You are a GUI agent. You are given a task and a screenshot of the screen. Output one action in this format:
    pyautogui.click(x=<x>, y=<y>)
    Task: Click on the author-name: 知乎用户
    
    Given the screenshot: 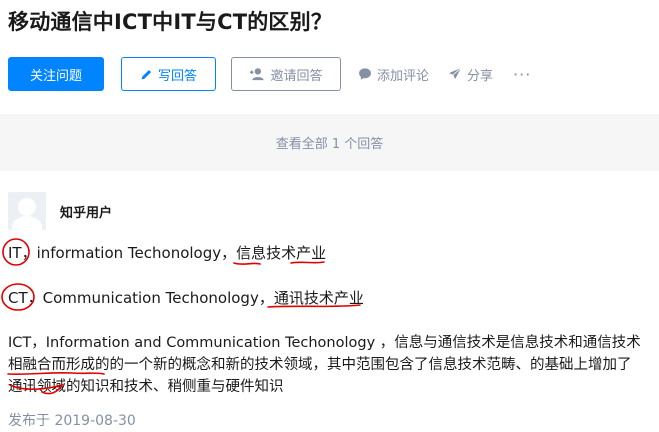 What is the action you would take?
    pyautogui.click(x=86, y=211)
    